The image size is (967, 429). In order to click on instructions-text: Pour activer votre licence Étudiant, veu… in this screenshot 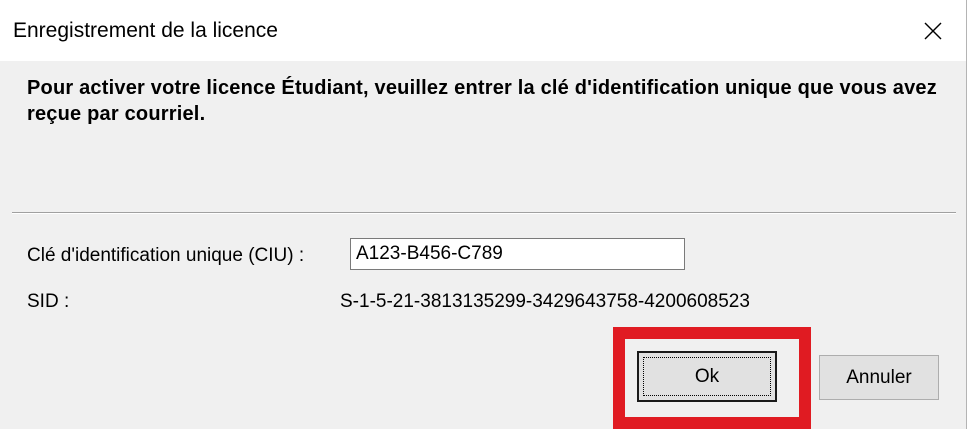, I will do `click(482, 101)`.